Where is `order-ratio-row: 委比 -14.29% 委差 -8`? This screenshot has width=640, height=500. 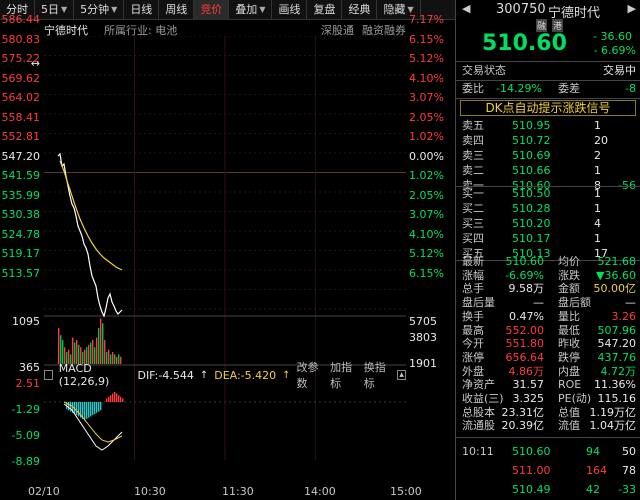
order-ratio-row: 委比 -14.29% 委差 -8 is located at coordinates (548, 89).